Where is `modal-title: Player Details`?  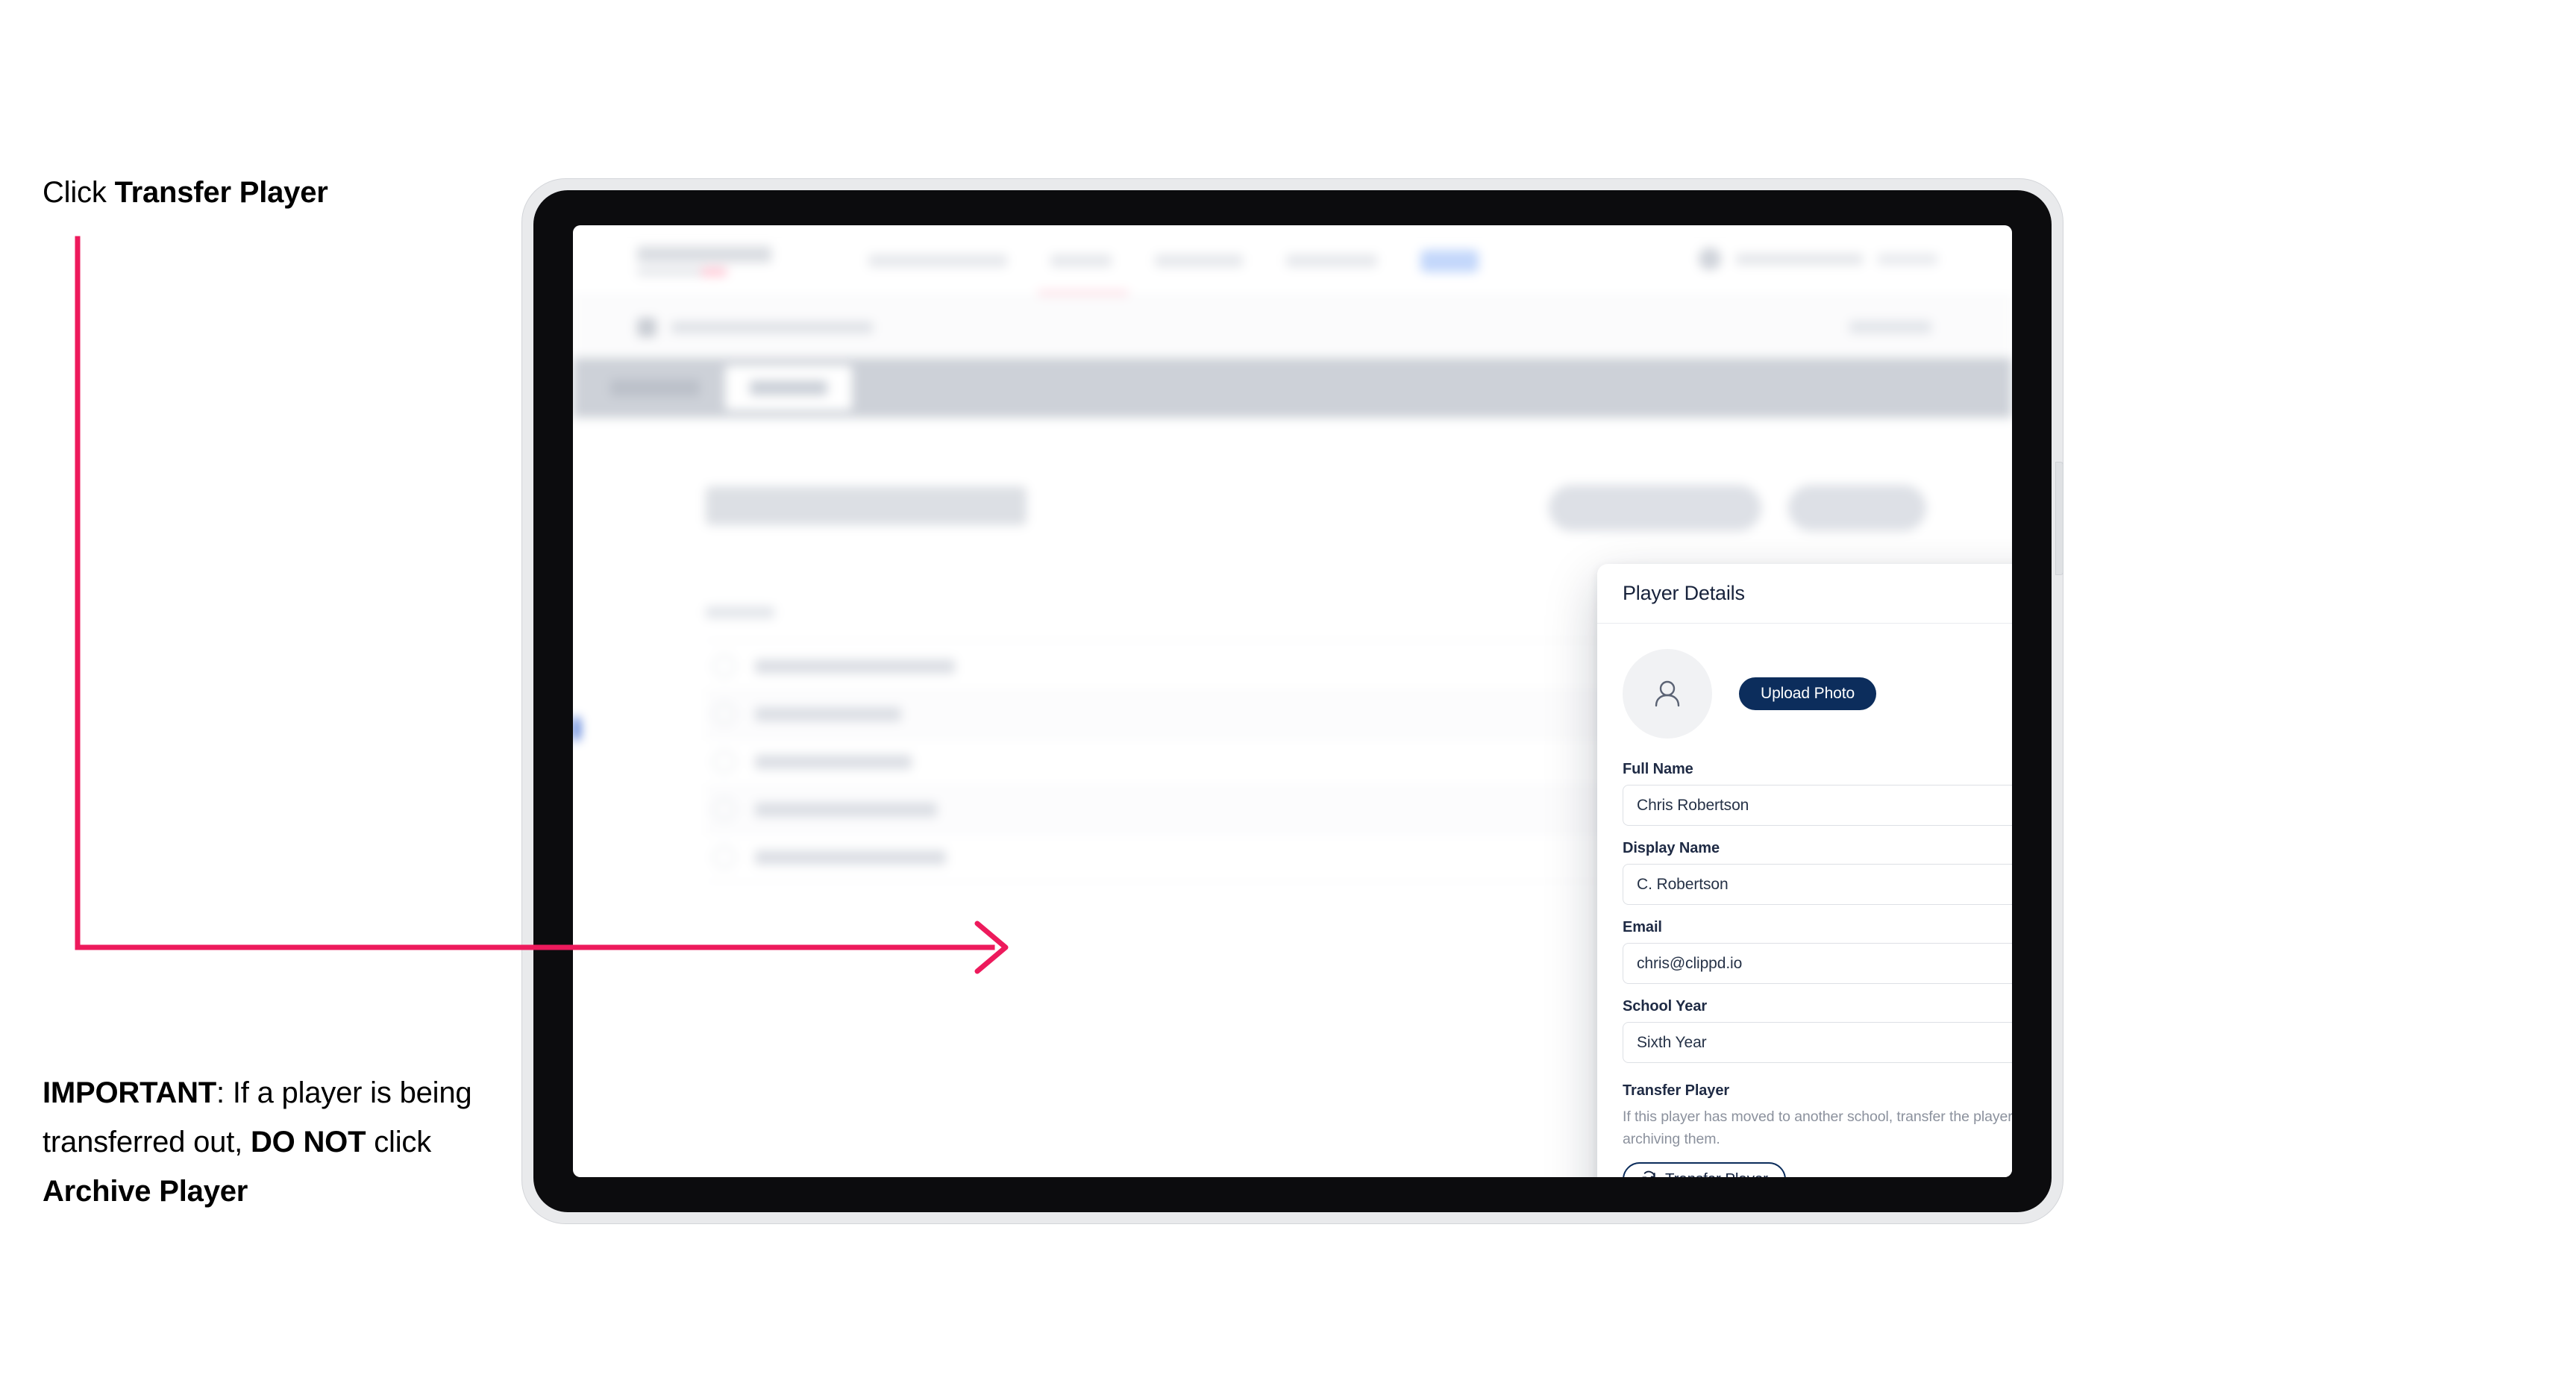 modal-title: Player Details is located at coordinates (1684, 593).